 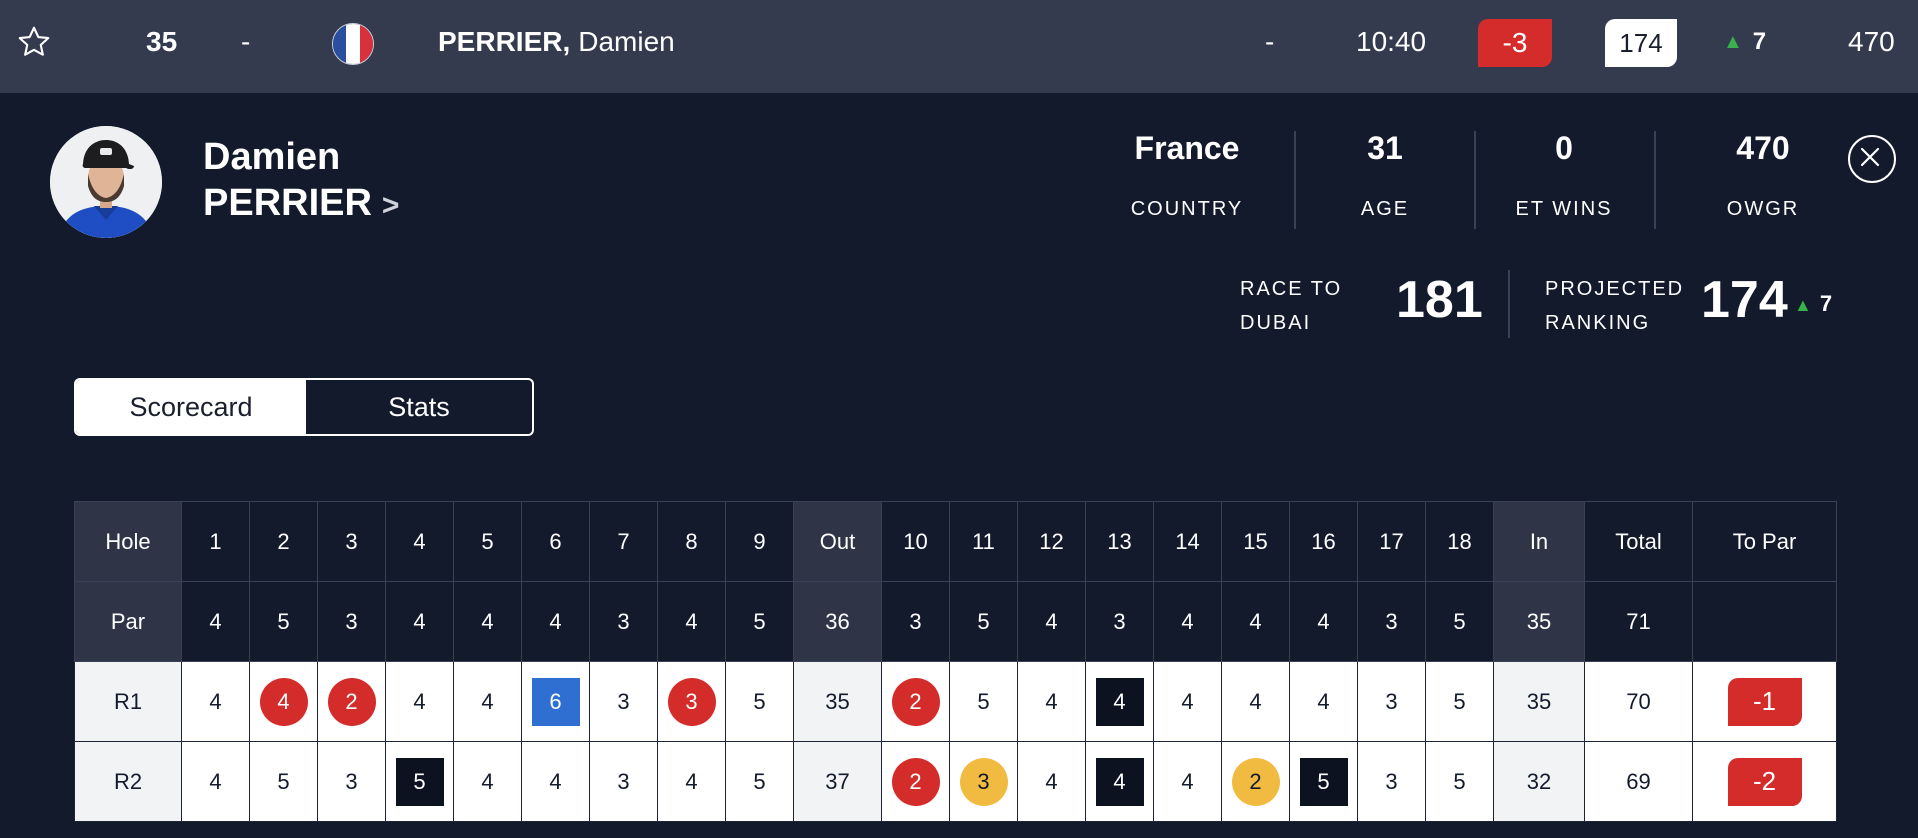 What do you see at coordinates (955, 781) in the screenshot?
I see `round-row: R2 4 5 3 5 4 4 3 4 5 37 2 3 4 4 4 2 5 3 5 32 69 -2` at bounding box center [955, 781].